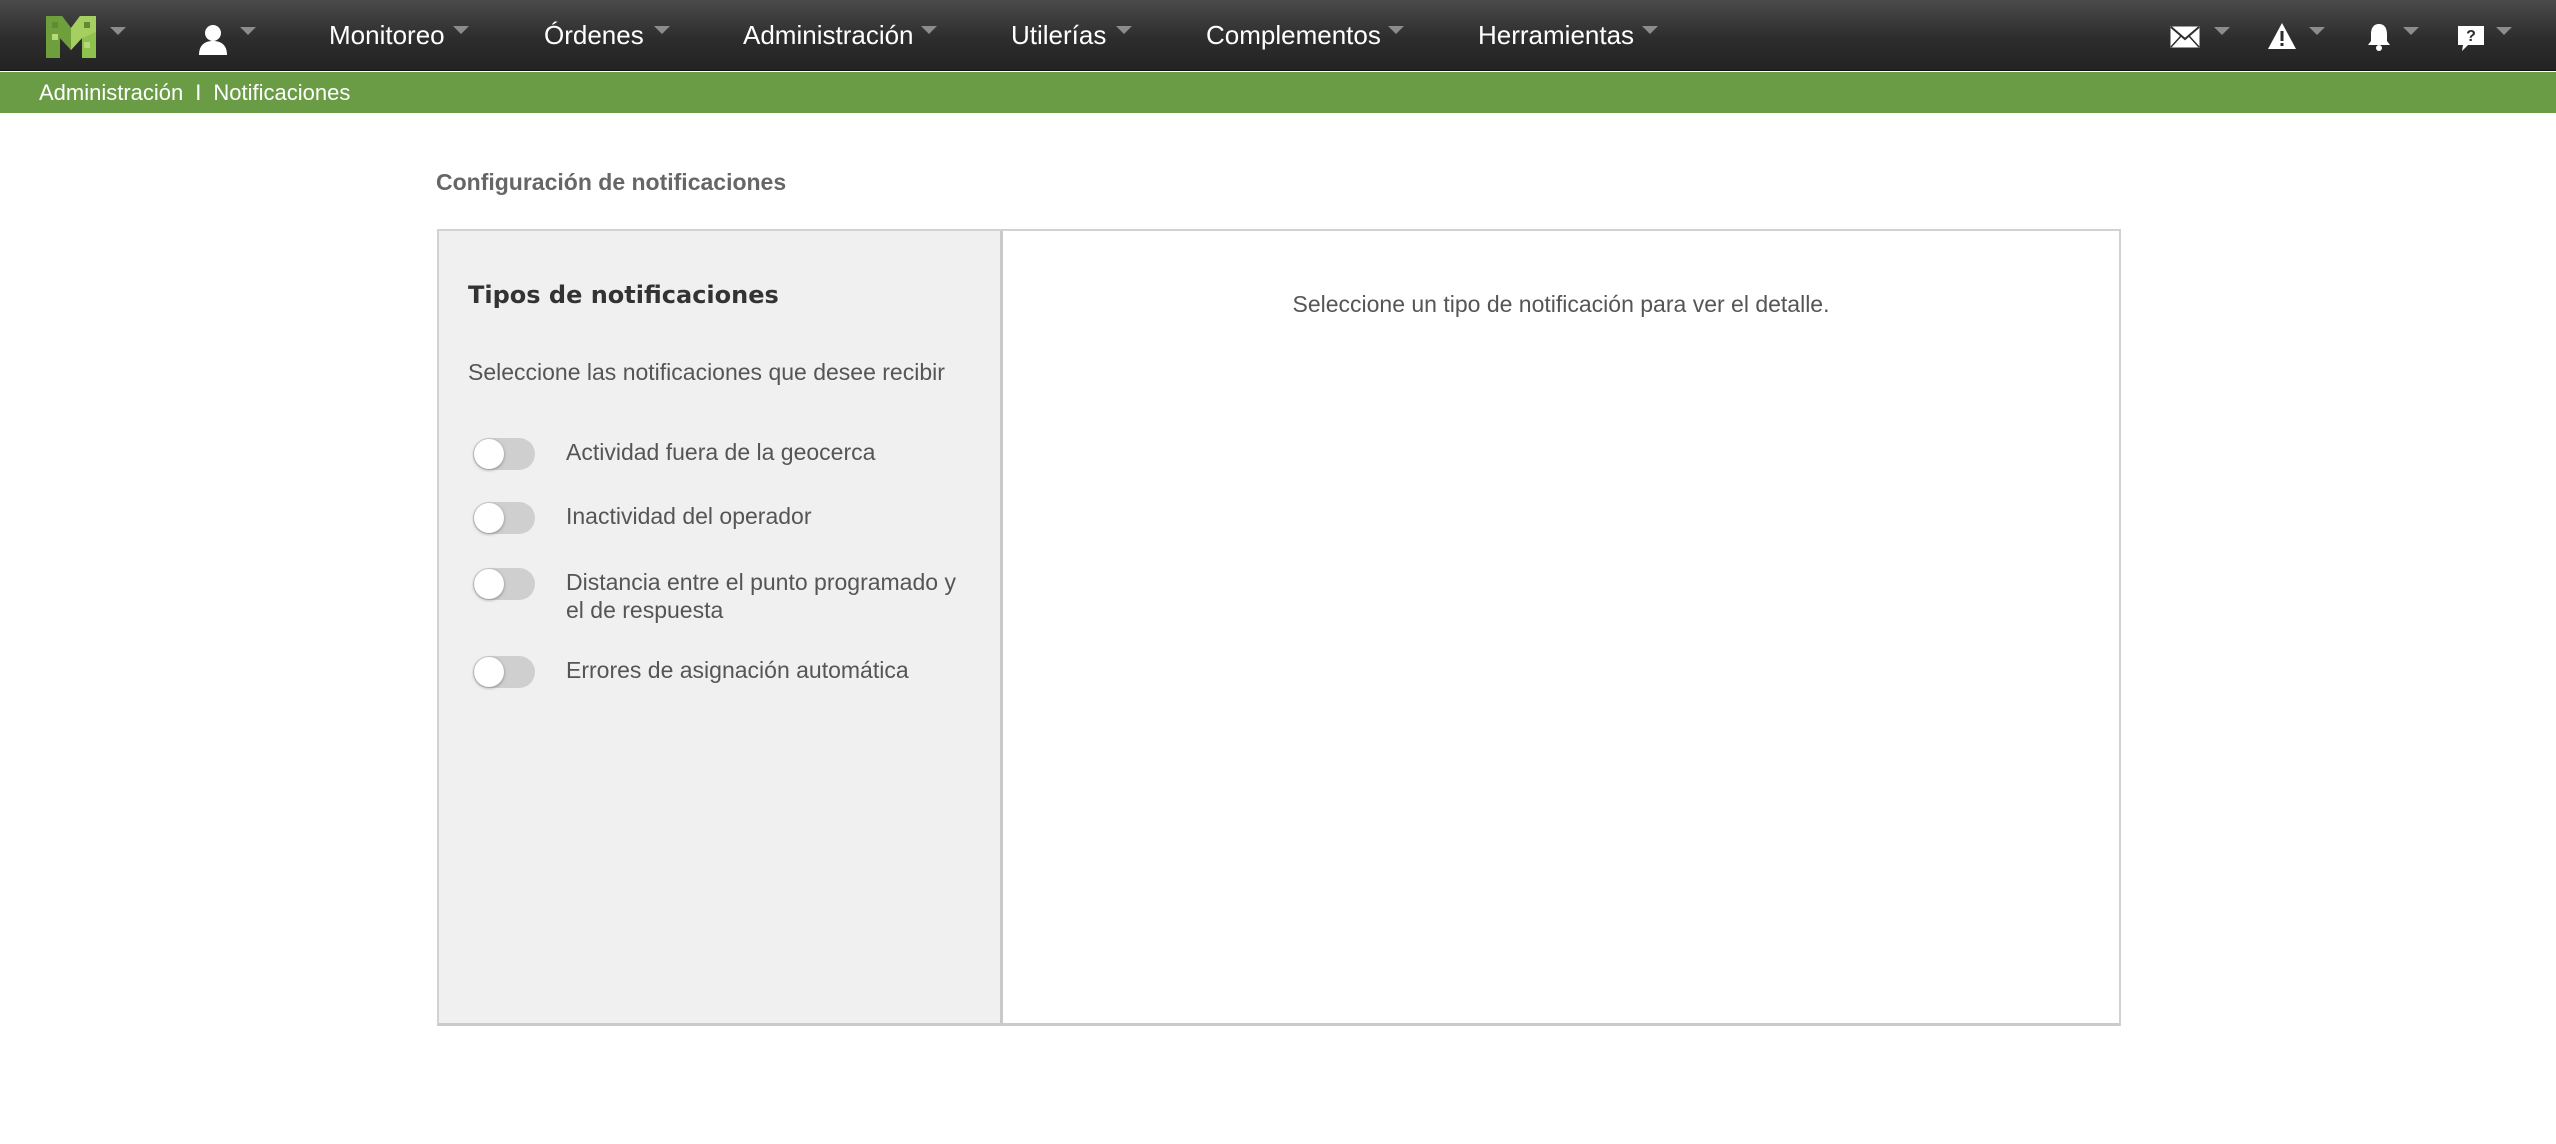  I want to click on menu-complementos-label: Complementos, so click(1293, 35).